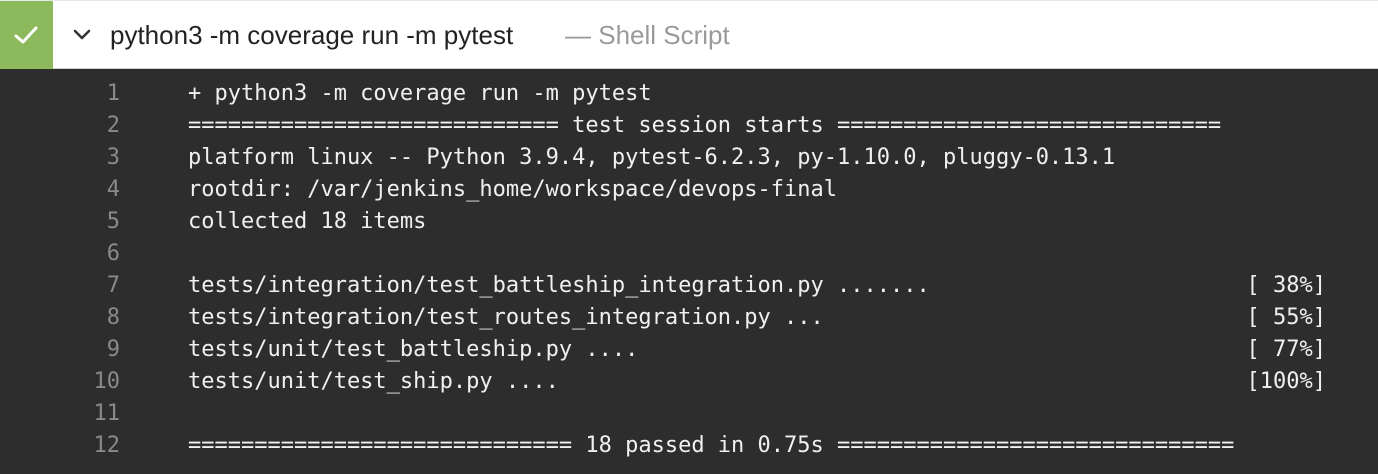 The height and width of the screenshot is (474, 1378). Describe the element at coordinates (82, 35) in the screenshot. I see `chevron-down-icon` at that location.